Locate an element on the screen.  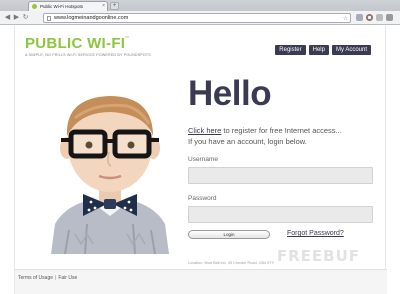
intro-line2: If you have an account, login below. is located at coordinates (247, 141).